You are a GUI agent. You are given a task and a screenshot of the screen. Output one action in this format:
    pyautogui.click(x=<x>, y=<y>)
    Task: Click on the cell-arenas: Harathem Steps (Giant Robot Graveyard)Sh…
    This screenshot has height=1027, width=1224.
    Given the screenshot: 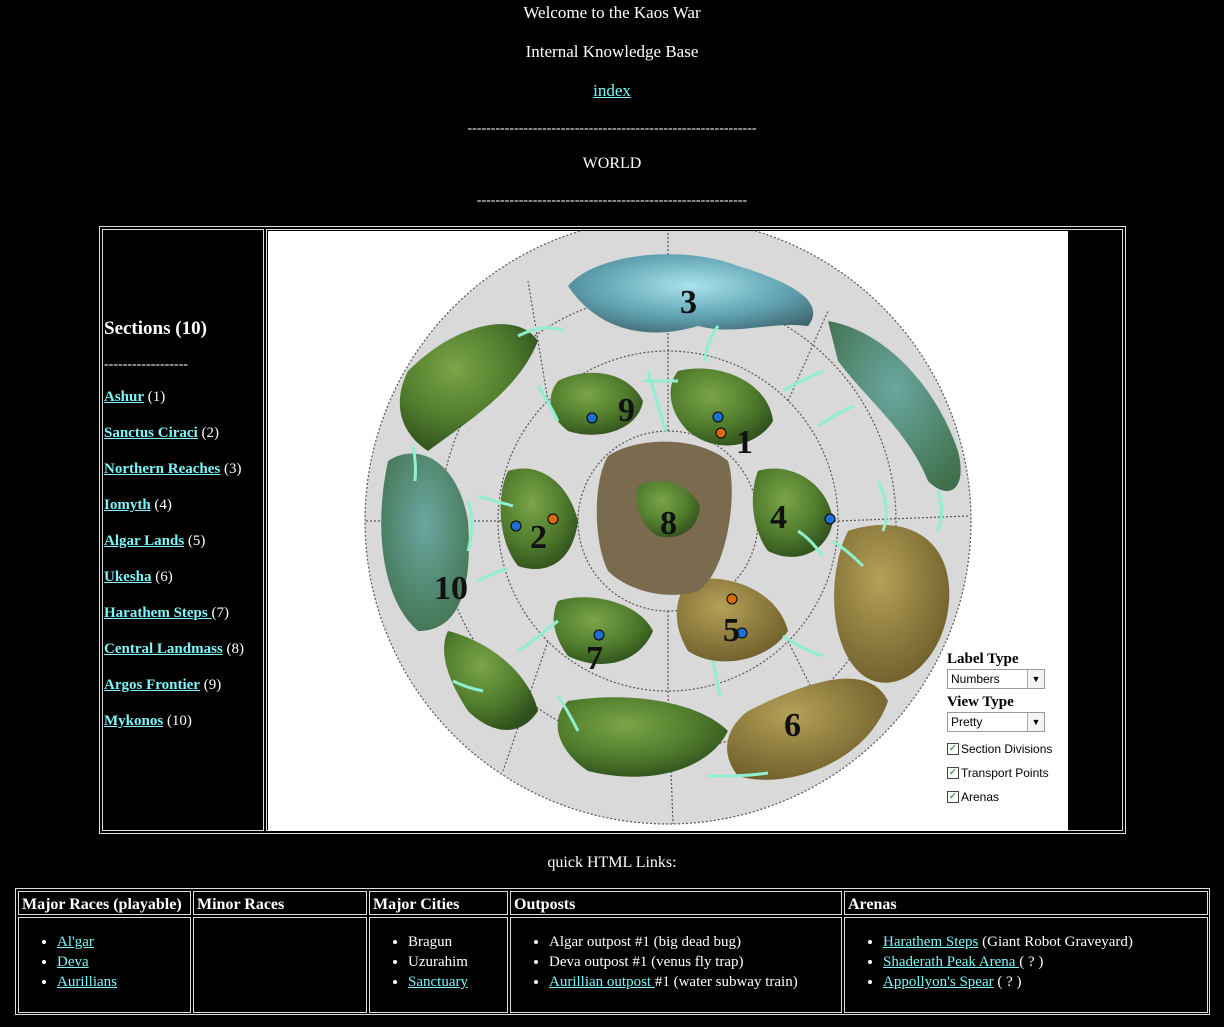 What is the action you would take?
    pyautogui.click(x=1026, y=965)
    